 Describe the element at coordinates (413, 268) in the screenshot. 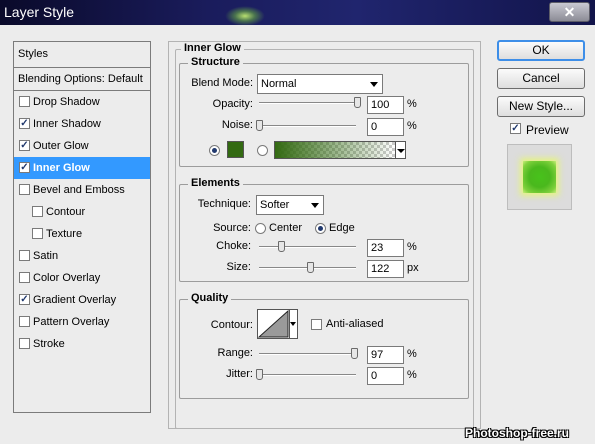

I see `size-unit: px` at that location.